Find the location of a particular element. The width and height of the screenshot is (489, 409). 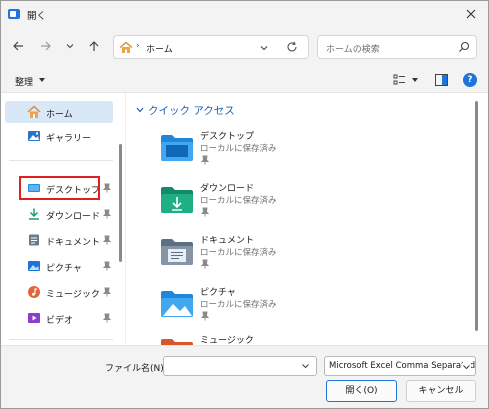

sidebar-item-label: ギャラリー is located at coordinates (69, 139).